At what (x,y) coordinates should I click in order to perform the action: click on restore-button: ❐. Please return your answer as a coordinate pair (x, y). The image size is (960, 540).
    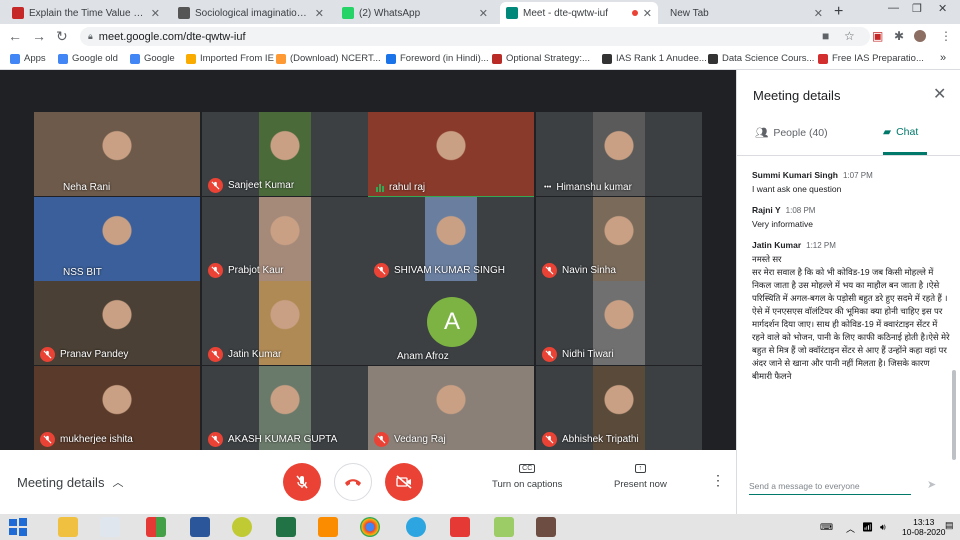
    Looking at the image, I should click on (917, 8).